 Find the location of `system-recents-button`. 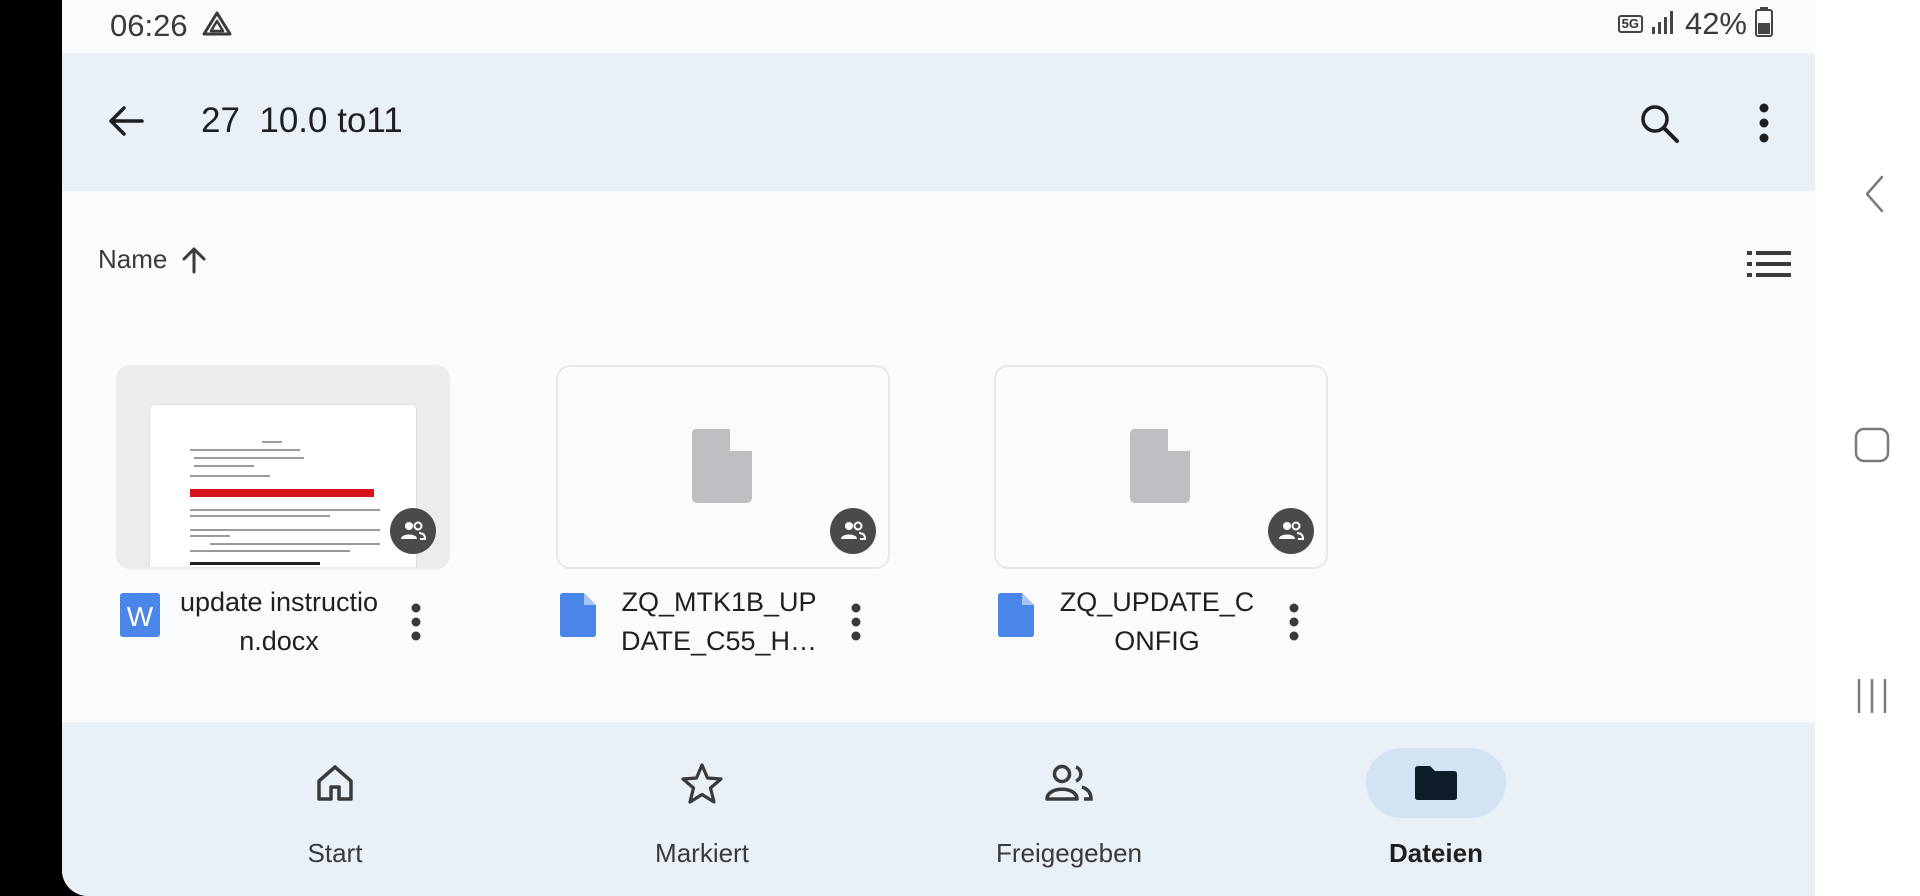

system-recents-button is located at coordinates (1872, 696).